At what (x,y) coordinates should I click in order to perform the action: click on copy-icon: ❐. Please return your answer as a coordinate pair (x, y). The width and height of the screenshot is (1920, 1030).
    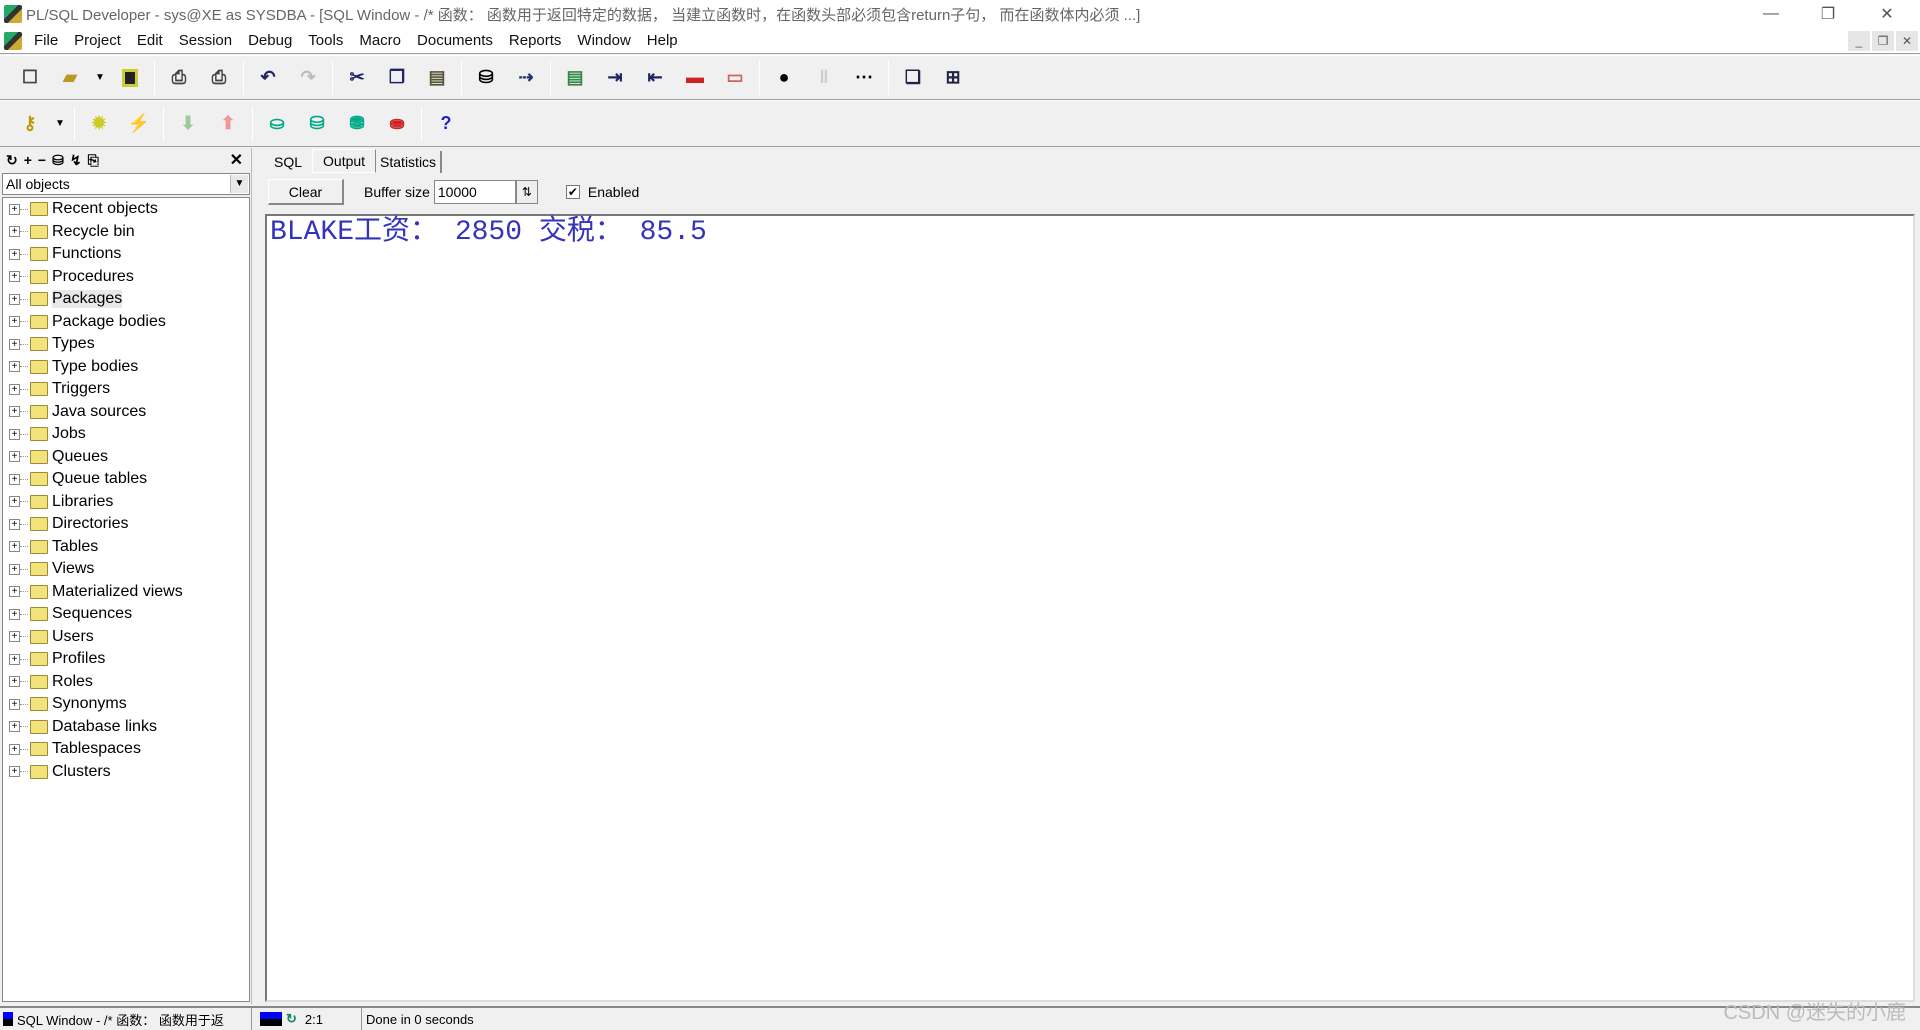
    Looking at the image, I should click on (397, 78).